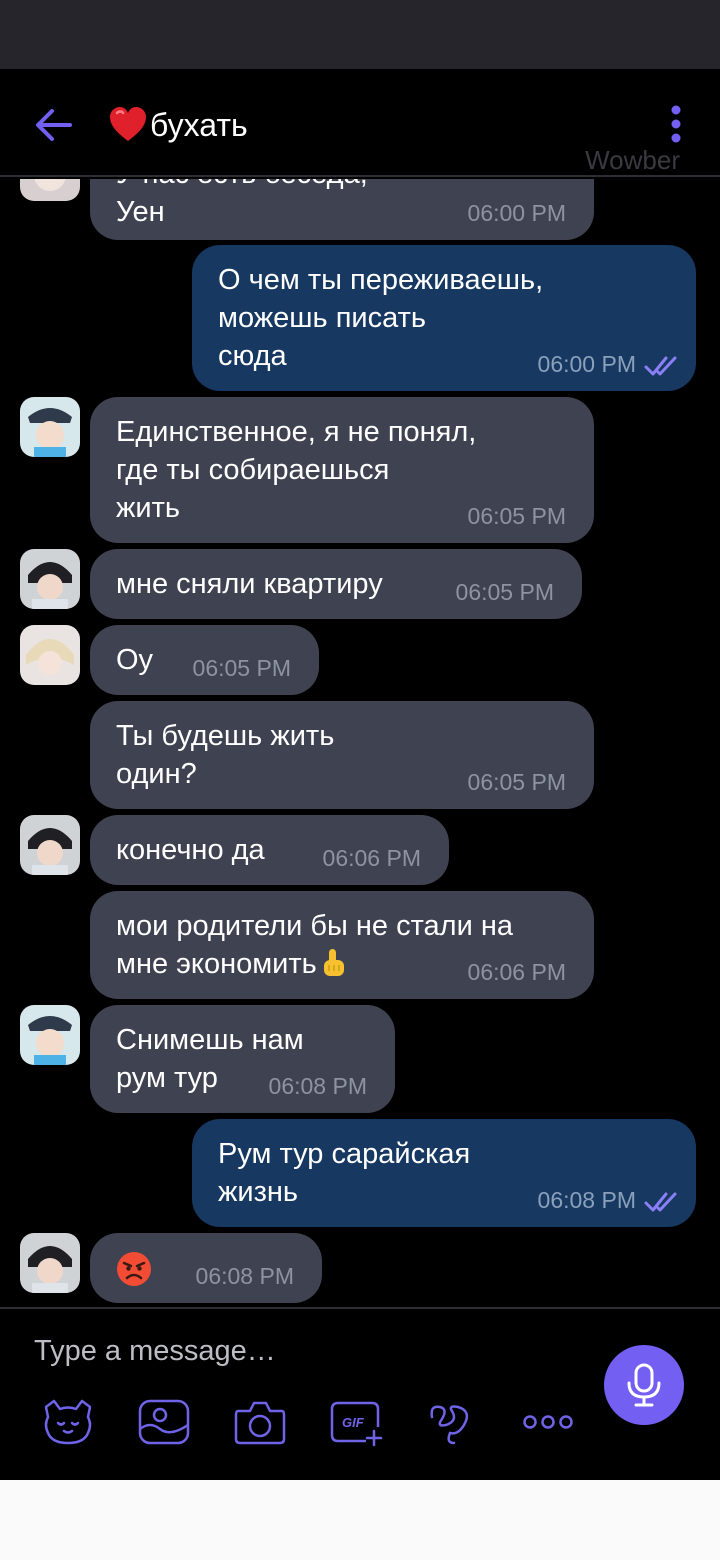 This screenshot has width=720, height=1560. What do you see at coordinates (269, 850) in the screenshot?
I see `message-bubble: конечно да 06:06 PM` at bounding box center [269, 850].